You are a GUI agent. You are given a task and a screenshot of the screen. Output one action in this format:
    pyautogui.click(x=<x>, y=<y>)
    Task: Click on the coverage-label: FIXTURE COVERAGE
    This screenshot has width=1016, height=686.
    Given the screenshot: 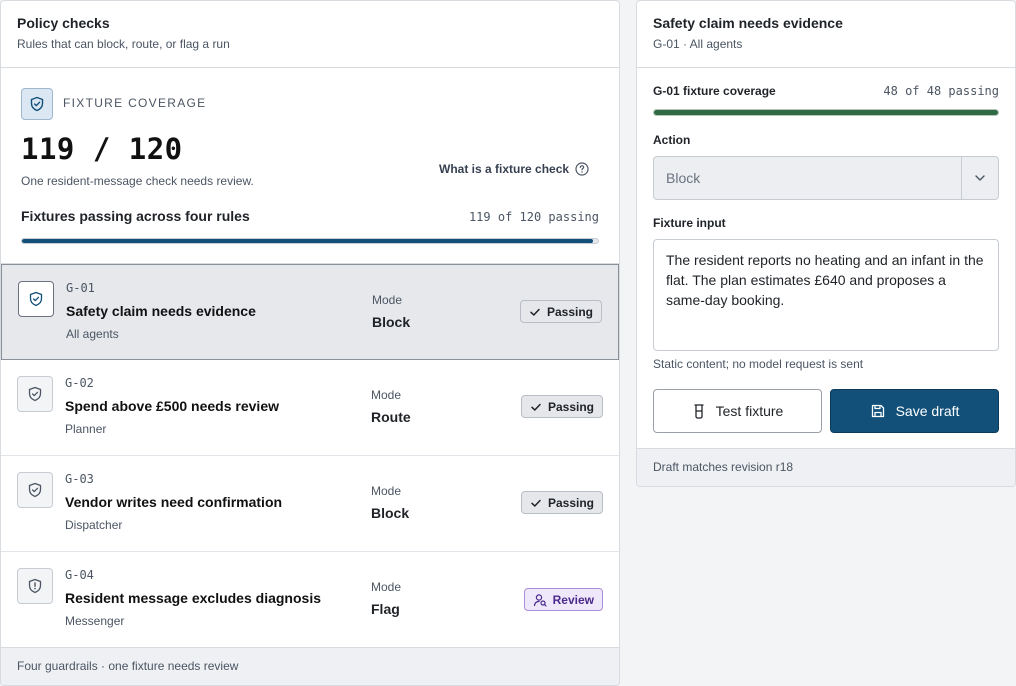 What is the action you would take?
    pyautogui.click(x=135, y=103)
    